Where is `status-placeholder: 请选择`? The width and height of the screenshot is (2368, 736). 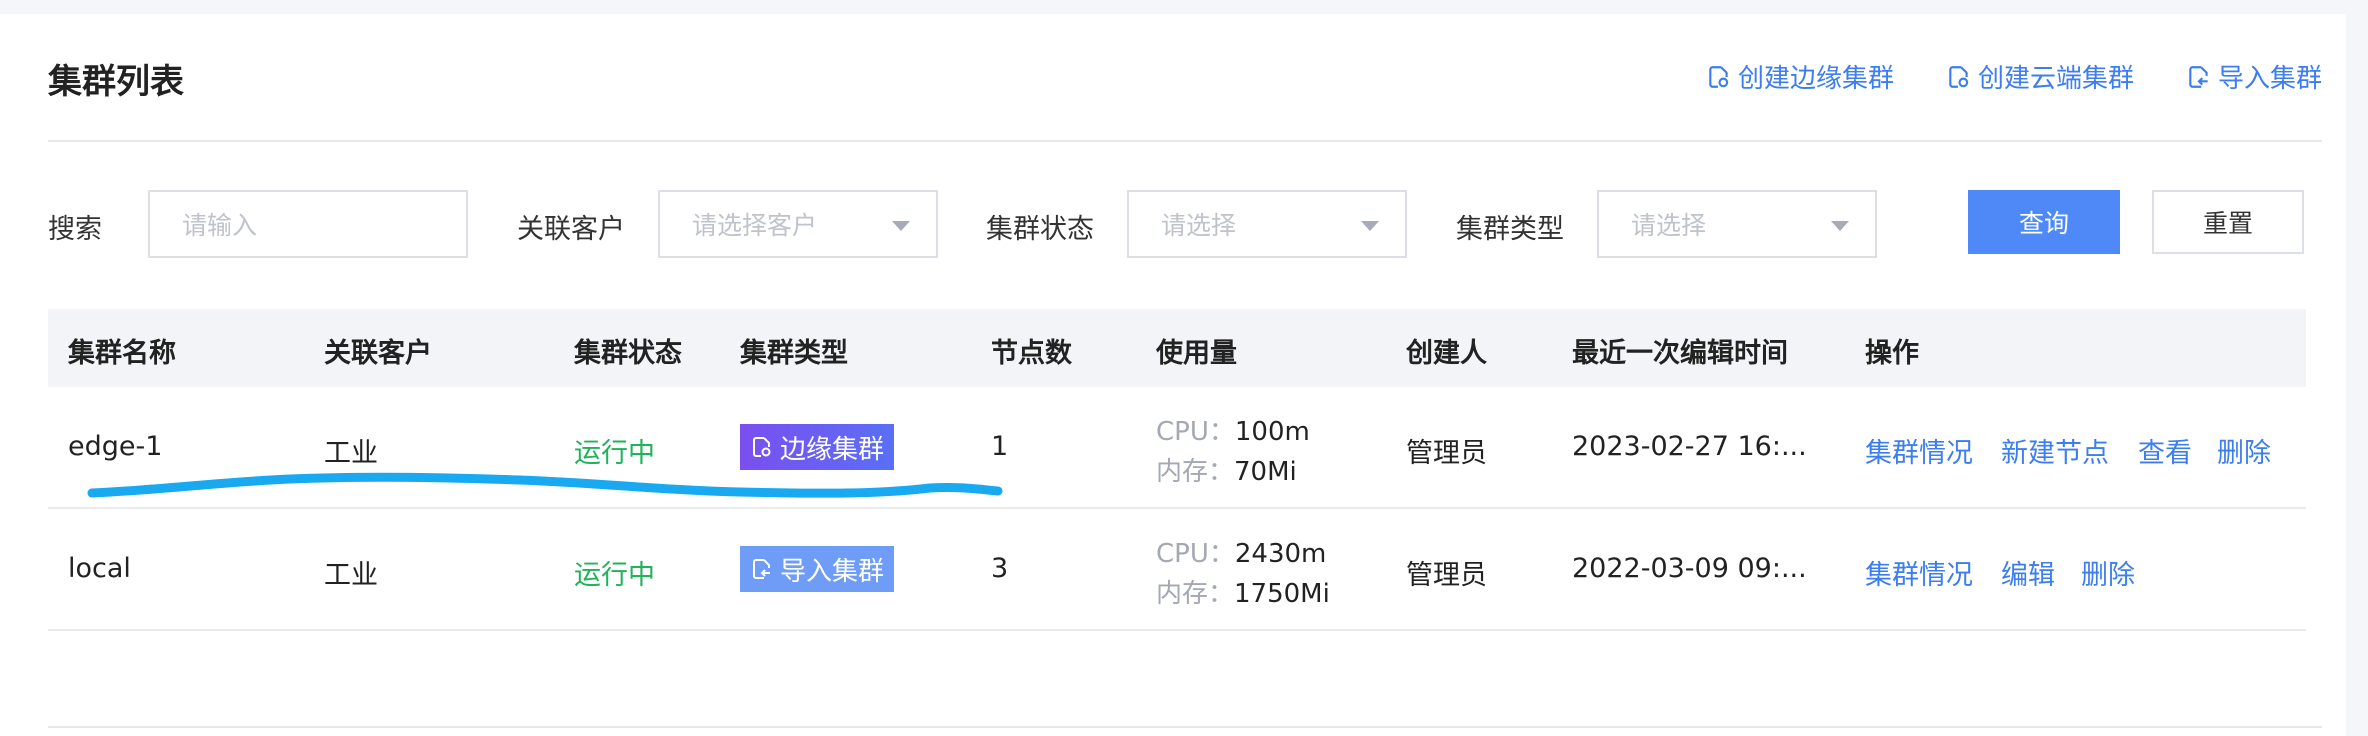
status-placeholder: 请选择 is located at coordinates (1199, 225).